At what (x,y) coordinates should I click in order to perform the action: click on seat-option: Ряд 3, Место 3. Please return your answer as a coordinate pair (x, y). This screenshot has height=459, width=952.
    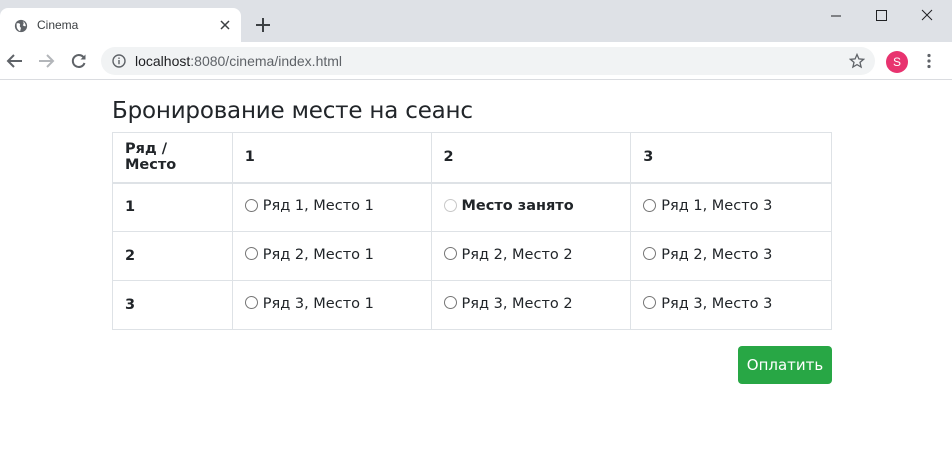
    Looking at the image, I should click on (707, 304).